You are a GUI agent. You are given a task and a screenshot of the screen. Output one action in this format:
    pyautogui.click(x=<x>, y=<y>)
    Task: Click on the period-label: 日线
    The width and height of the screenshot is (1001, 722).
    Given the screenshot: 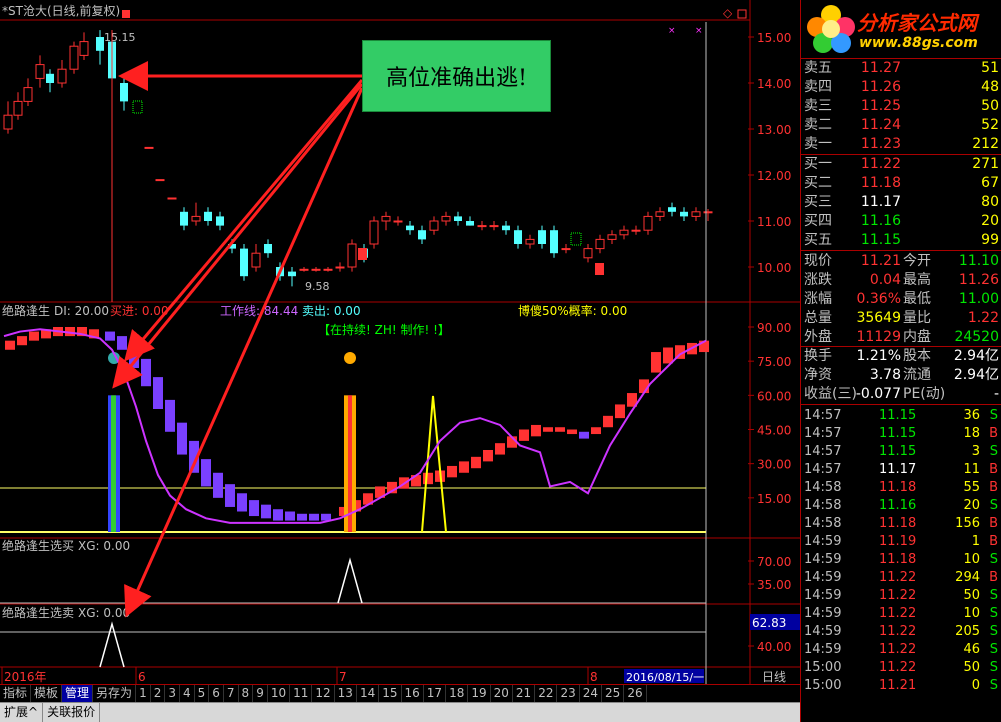 What is the action you would take?
    pyautogui.click(x=774, y=677)
    